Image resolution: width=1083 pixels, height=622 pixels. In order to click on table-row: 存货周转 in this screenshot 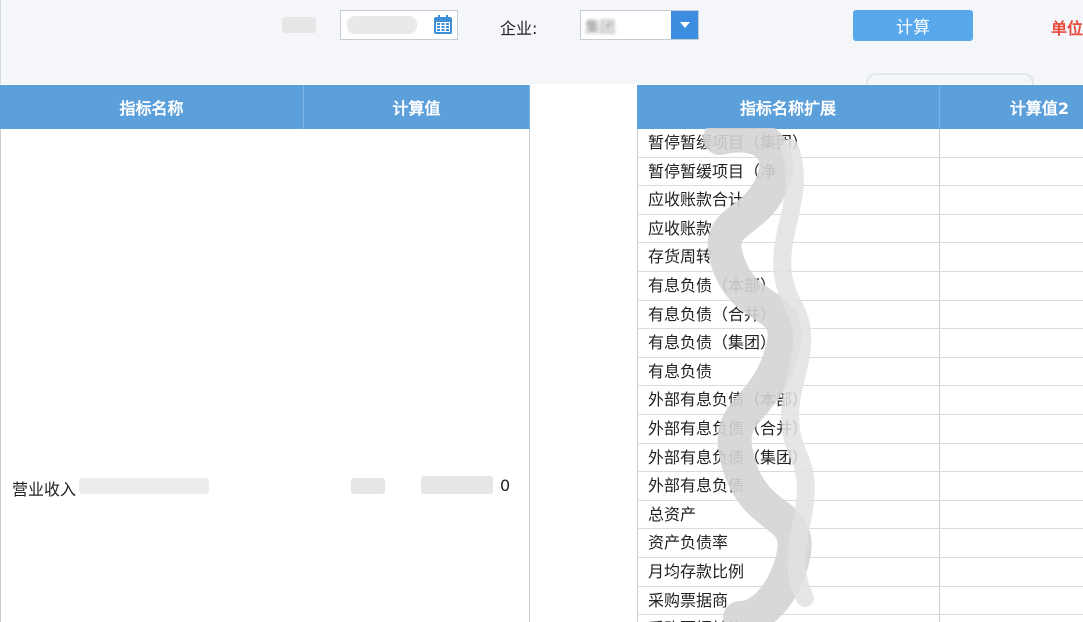, I will do `click(860, 257)`.